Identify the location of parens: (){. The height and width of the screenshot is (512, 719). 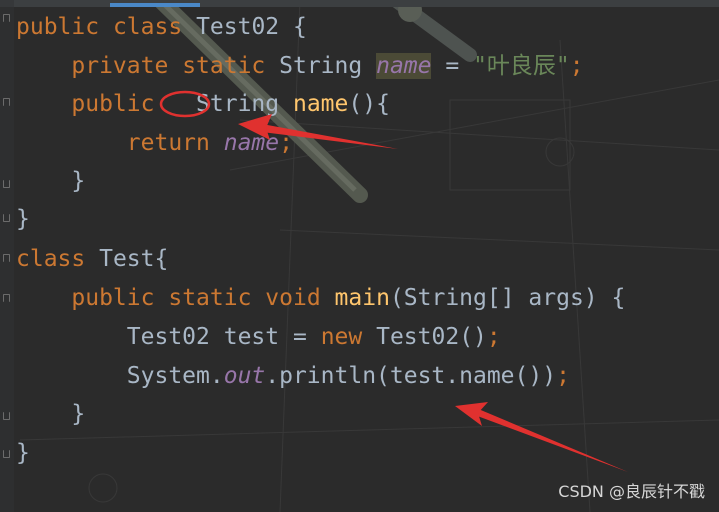
(369, 104).